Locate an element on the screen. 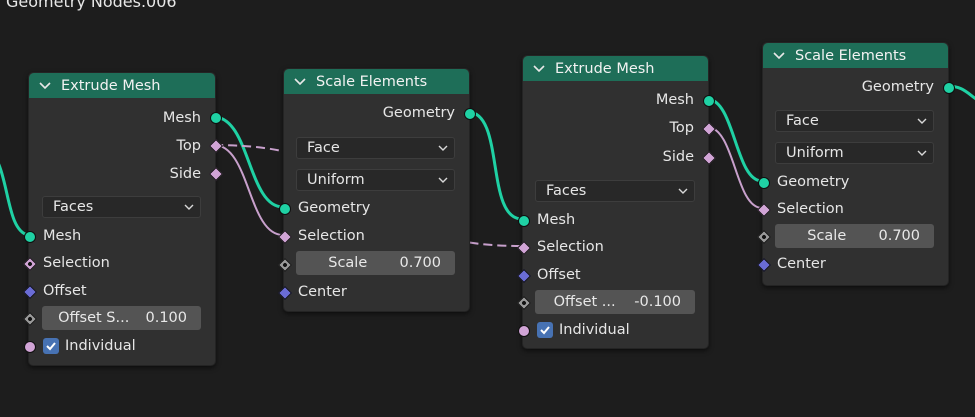 The width and height of the screenshot is (975, 417). offset-scale-value: 0.100 is located at coordinates (166, 318).